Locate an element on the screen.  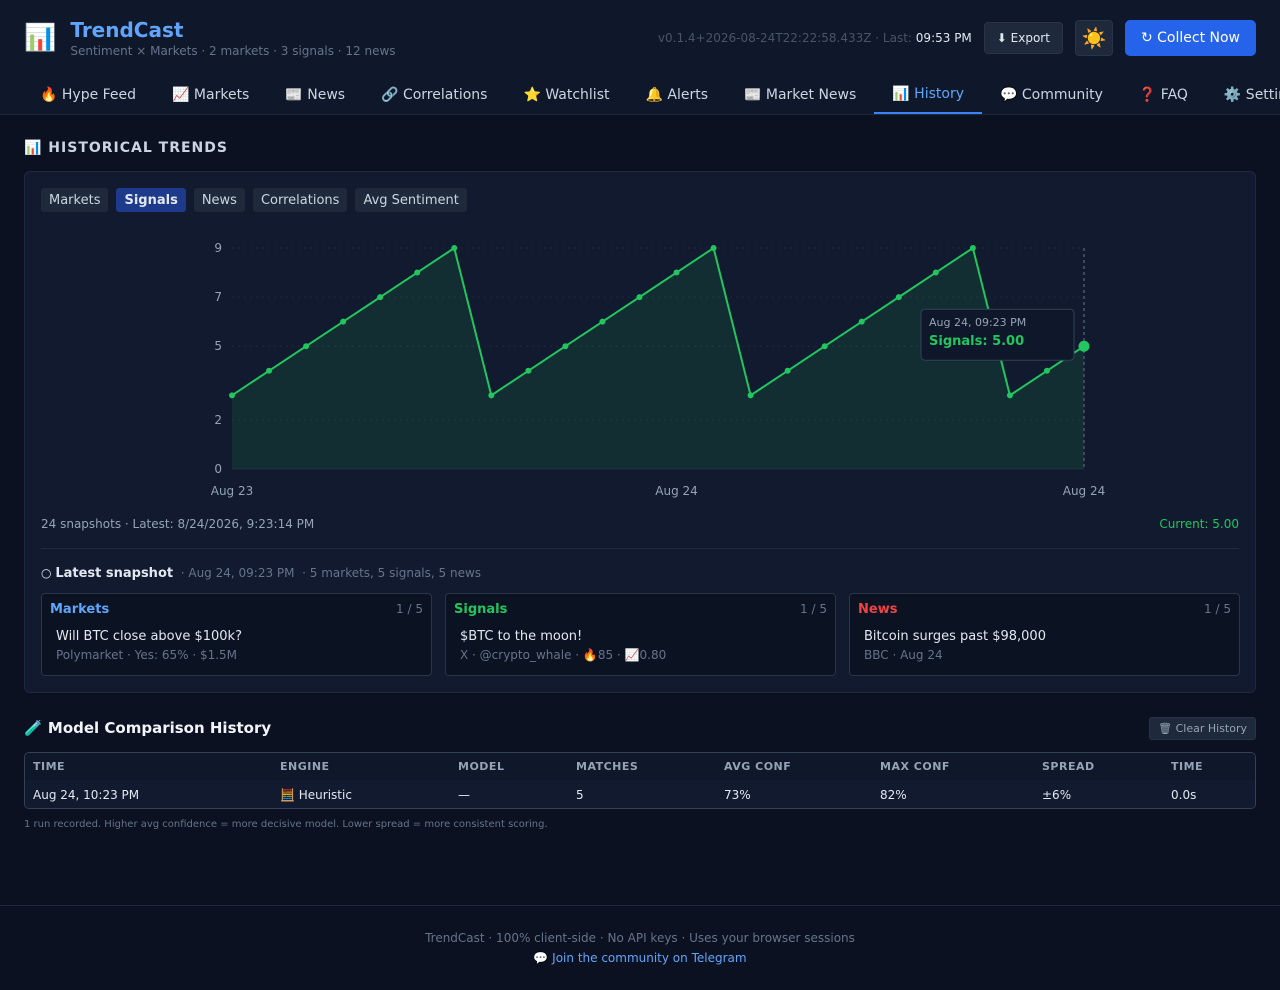
tab-8: 💬 Community is located at coordinates (1051, 95).